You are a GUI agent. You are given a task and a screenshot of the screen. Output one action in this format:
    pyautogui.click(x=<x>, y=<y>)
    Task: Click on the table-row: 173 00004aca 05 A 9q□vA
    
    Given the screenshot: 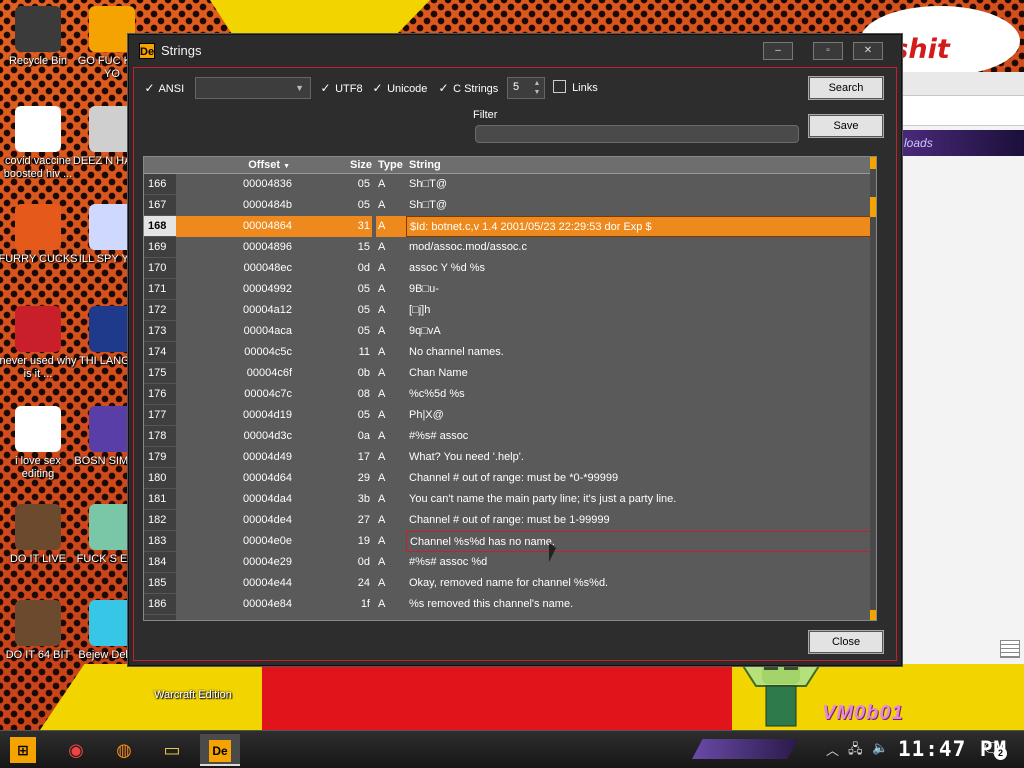 What is the action you would take?
    pyautogui.click(x=509, y=331)
    